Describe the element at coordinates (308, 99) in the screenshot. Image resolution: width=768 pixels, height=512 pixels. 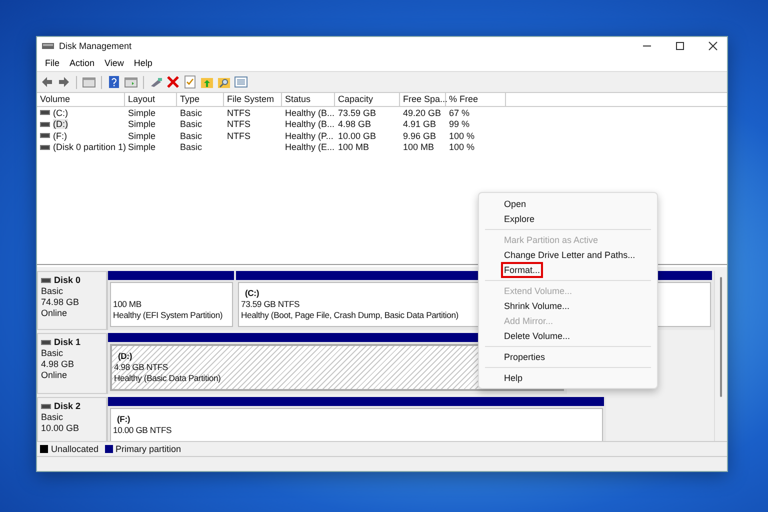
I see `column-header: Status` at that location.